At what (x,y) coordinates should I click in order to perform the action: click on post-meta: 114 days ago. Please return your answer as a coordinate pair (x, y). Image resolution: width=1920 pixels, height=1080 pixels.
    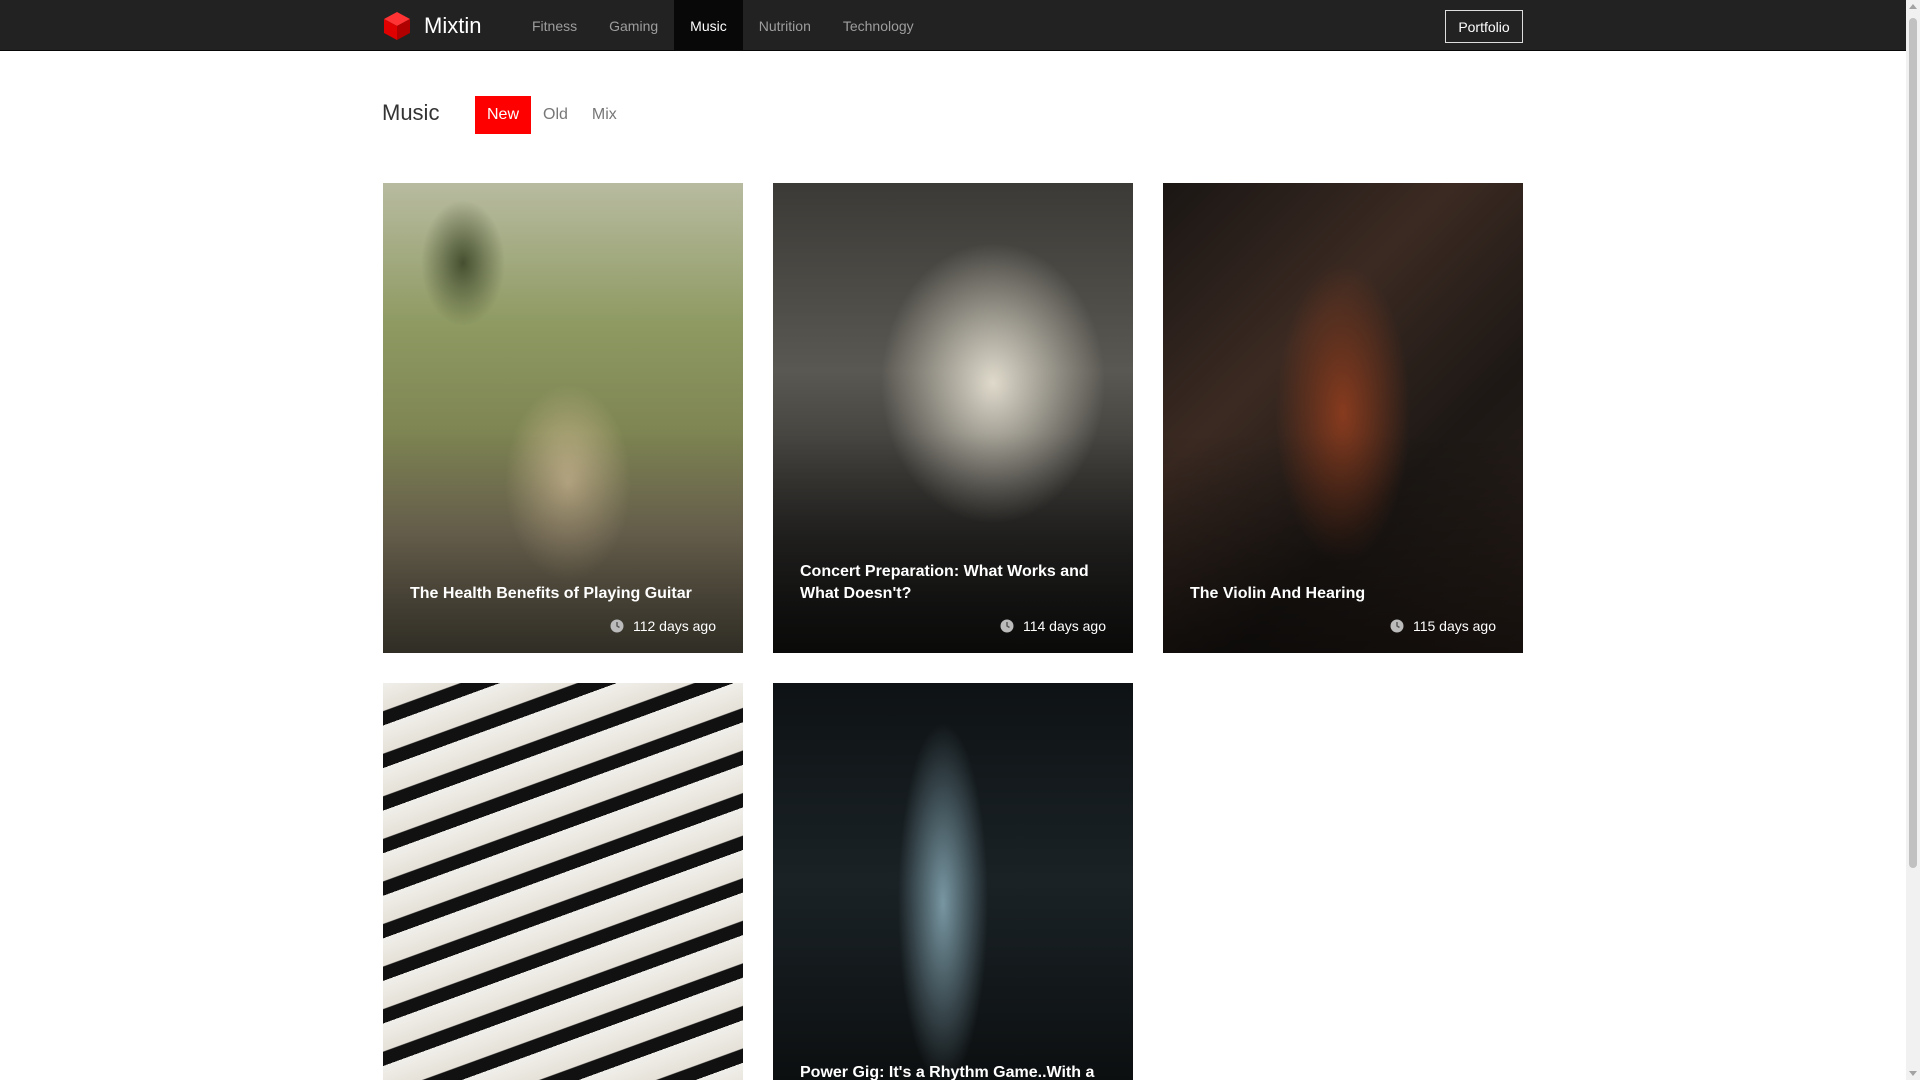
    Looking at the image, I should click on (1053, 626).